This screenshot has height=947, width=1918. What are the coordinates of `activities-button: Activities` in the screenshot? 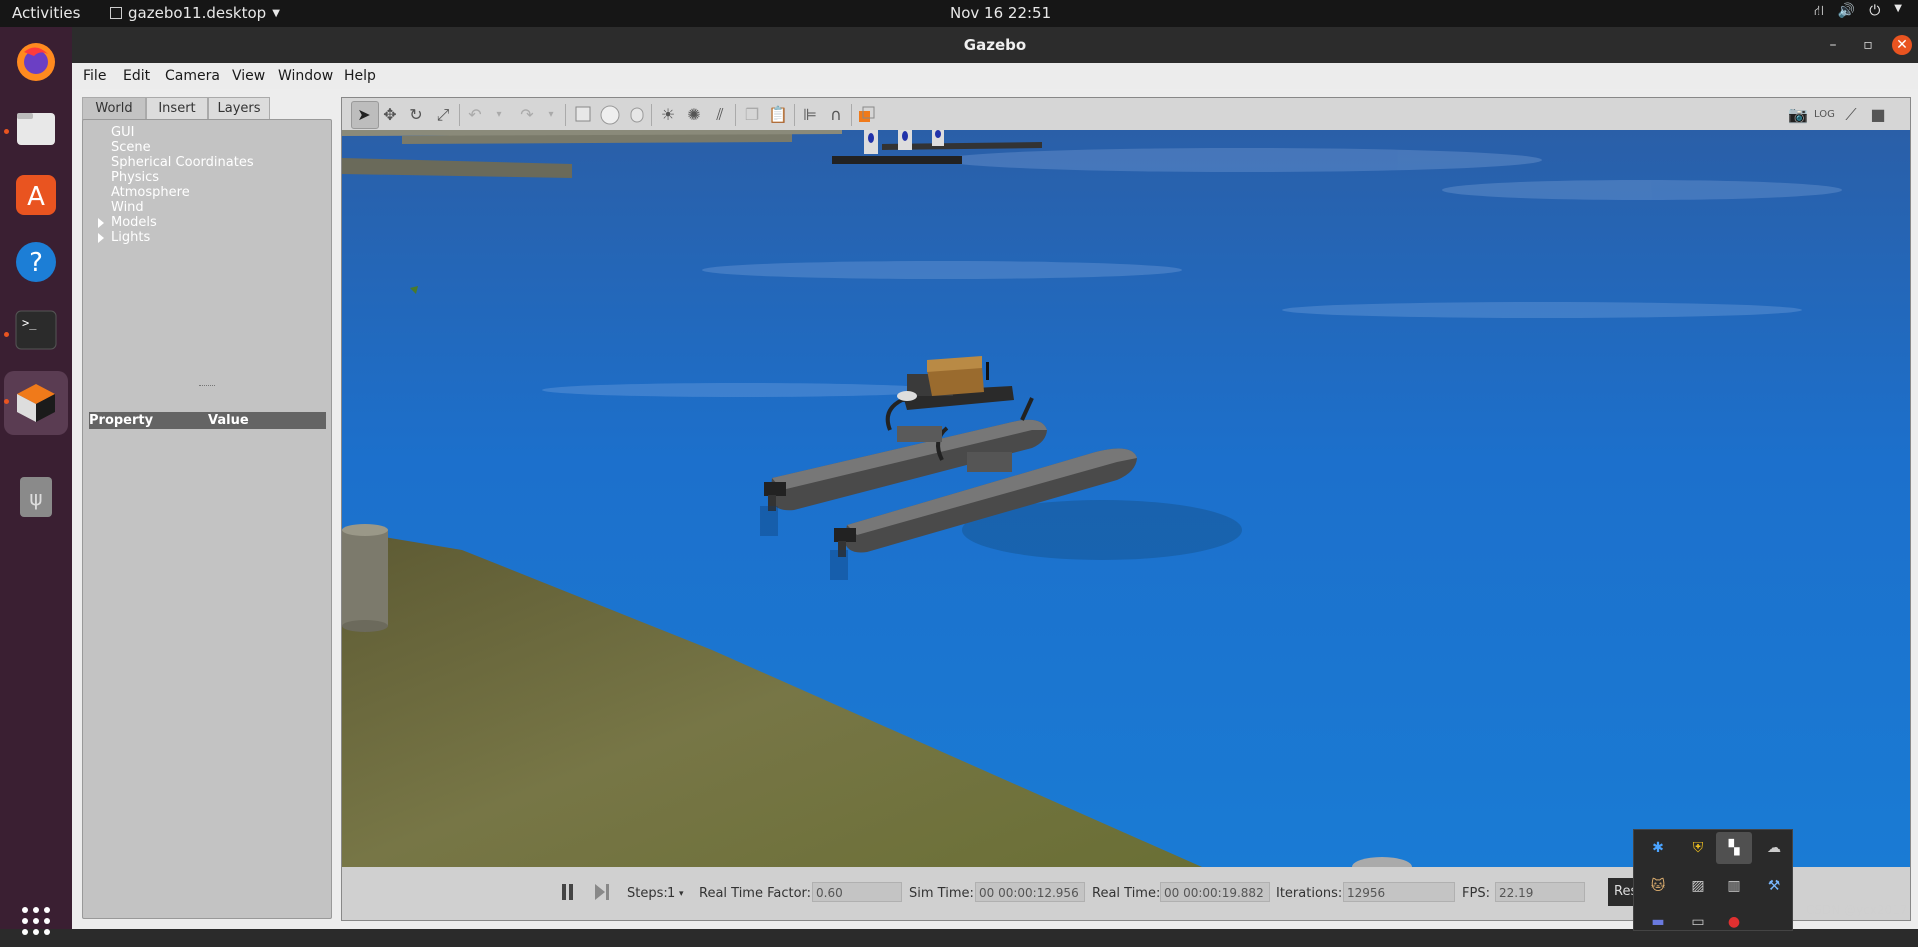 It's located at (46, 13).